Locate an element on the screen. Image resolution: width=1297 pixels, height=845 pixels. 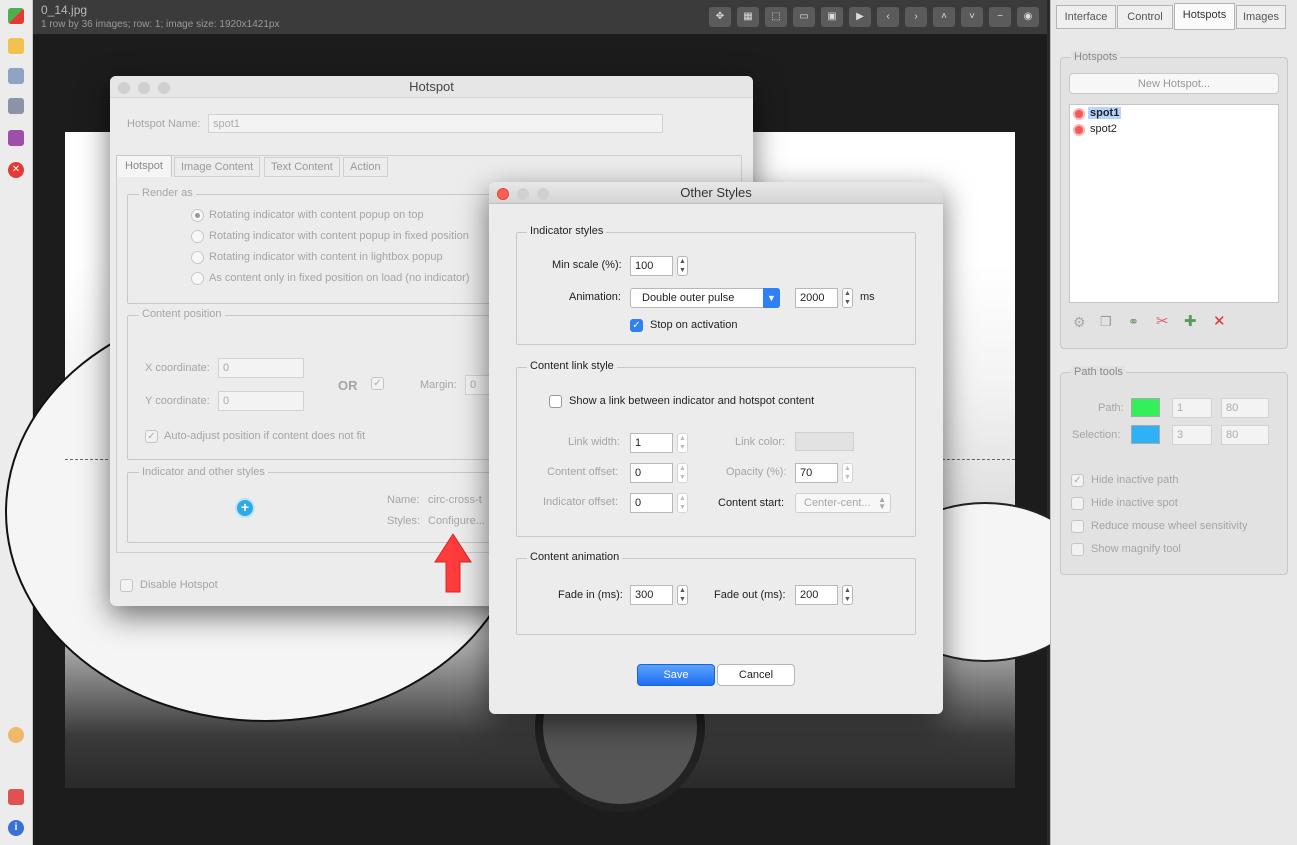
gear-icon: ⚙ is located at coordinates (1079, 322).